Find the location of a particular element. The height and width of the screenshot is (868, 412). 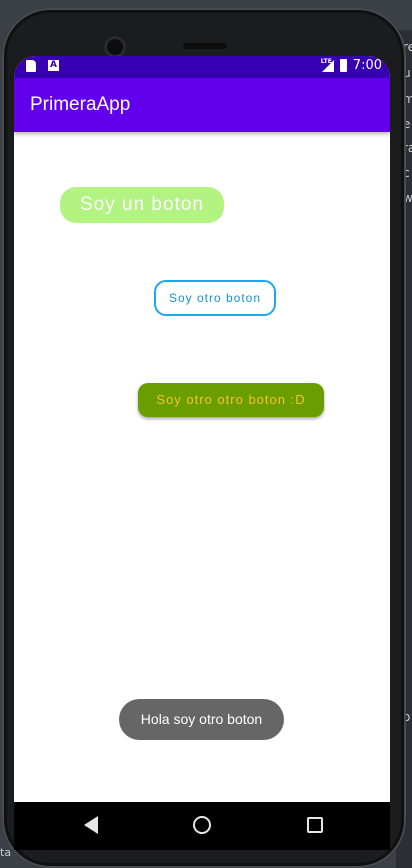

battery-icon is located at coordinates (343, 65).